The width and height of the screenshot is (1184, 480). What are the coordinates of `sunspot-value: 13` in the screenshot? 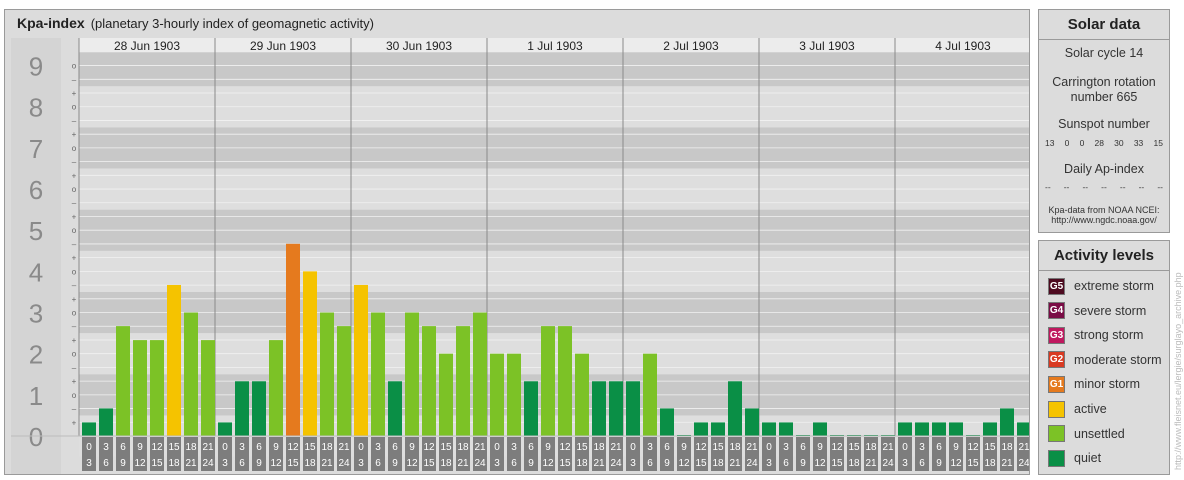 It's located at (1050, 143).